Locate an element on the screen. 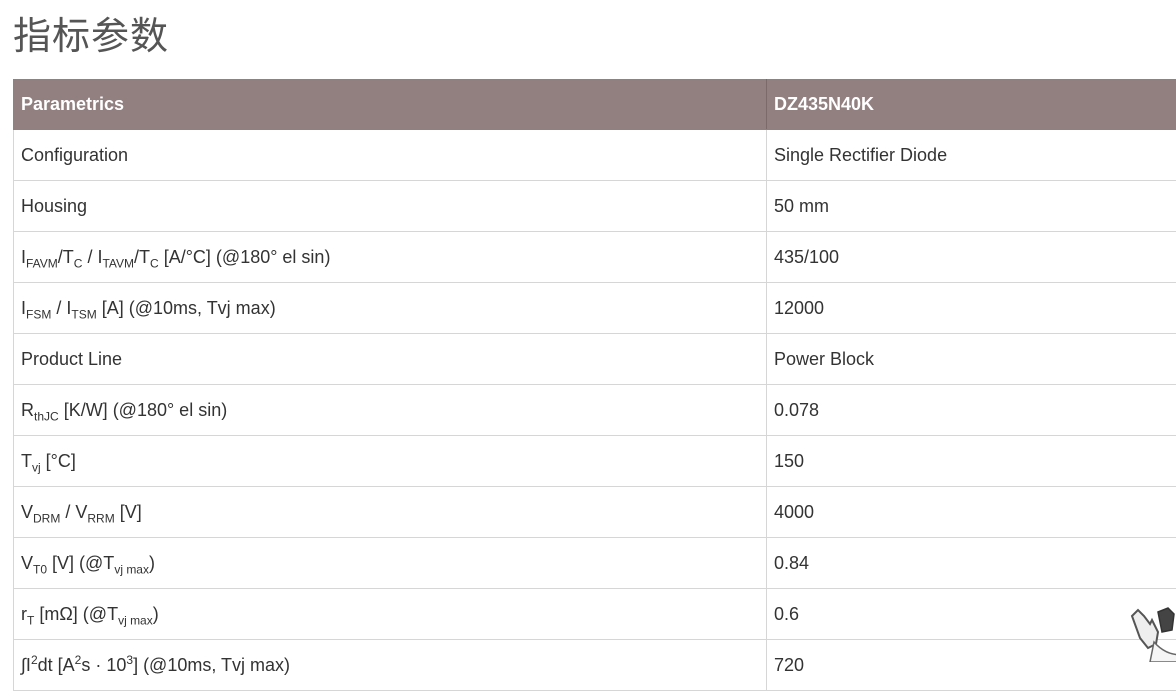  param-cell: rT [mΩ] (@Tvj max) is located at coordinates (390, 614).